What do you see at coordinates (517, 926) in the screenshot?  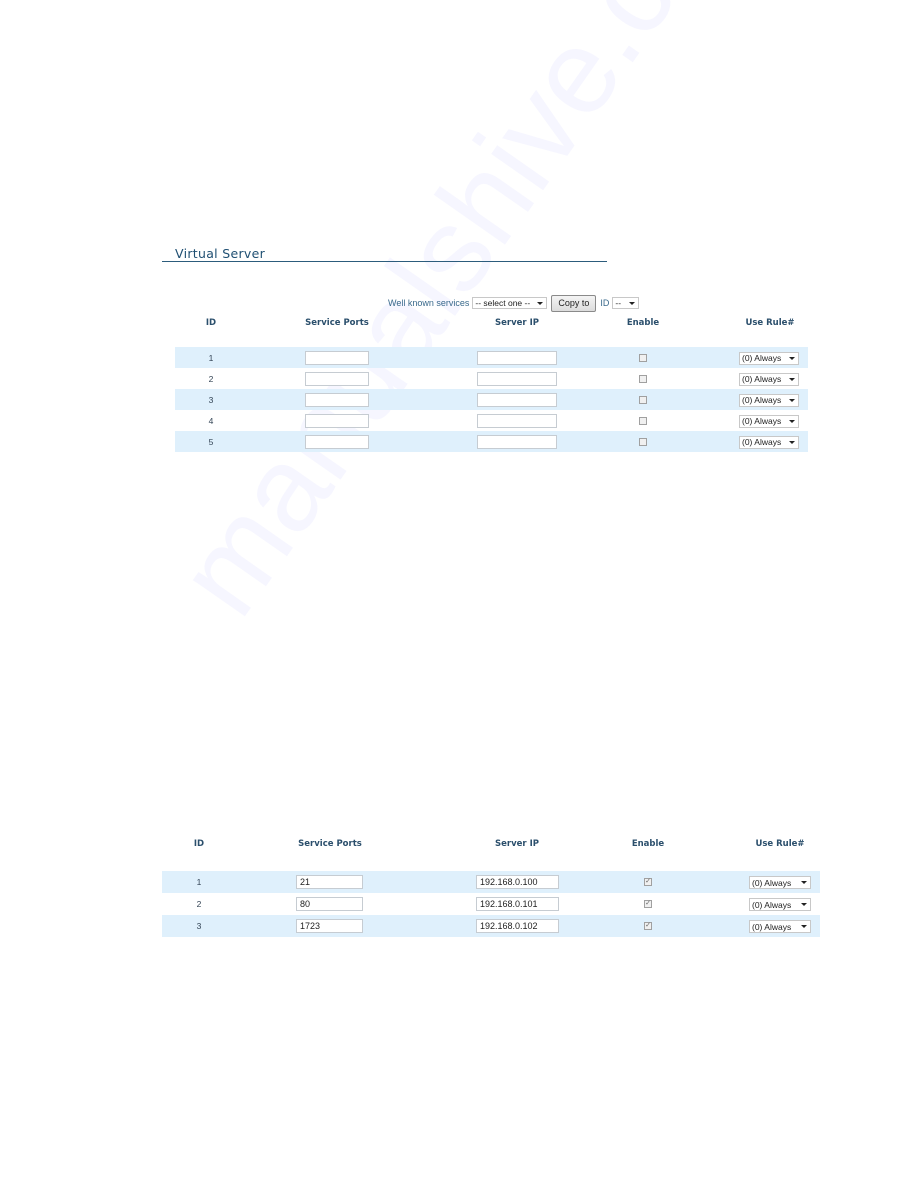 I see `server-ip-input: 192.168.0.102` at bounding box center [517, 926].